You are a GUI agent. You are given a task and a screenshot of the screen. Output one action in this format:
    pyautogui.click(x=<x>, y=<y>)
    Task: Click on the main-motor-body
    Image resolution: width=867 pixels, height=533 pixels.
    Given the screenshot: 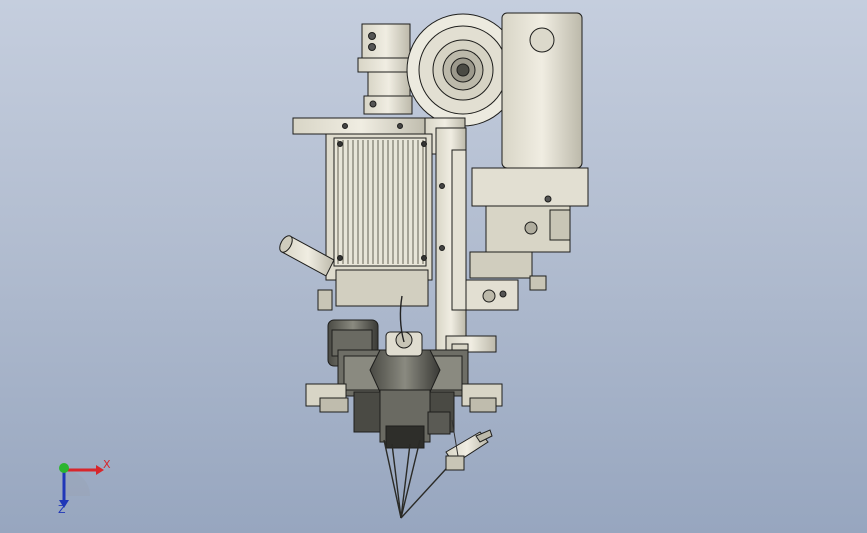 What is the action you would take?
    pyautogui.click(x=379, y=220)
    